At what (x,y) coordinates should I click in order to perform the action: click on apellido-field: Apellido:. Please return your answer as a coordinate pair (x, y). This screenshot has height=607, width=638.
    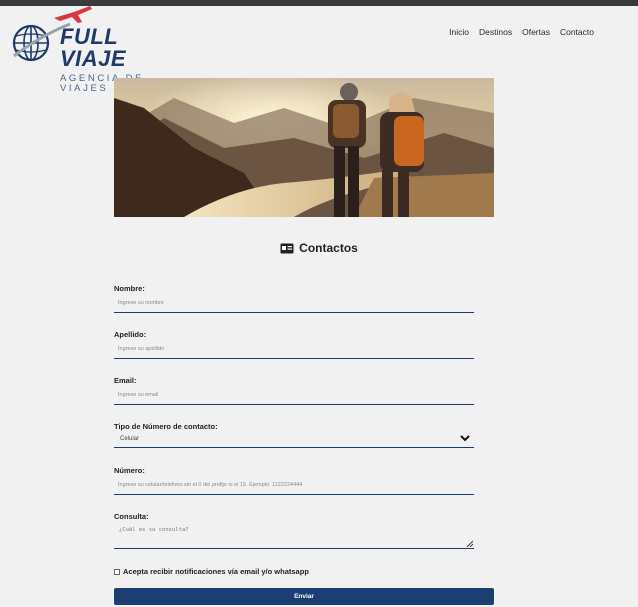
    Looking at the image, I should click on (294, 344).